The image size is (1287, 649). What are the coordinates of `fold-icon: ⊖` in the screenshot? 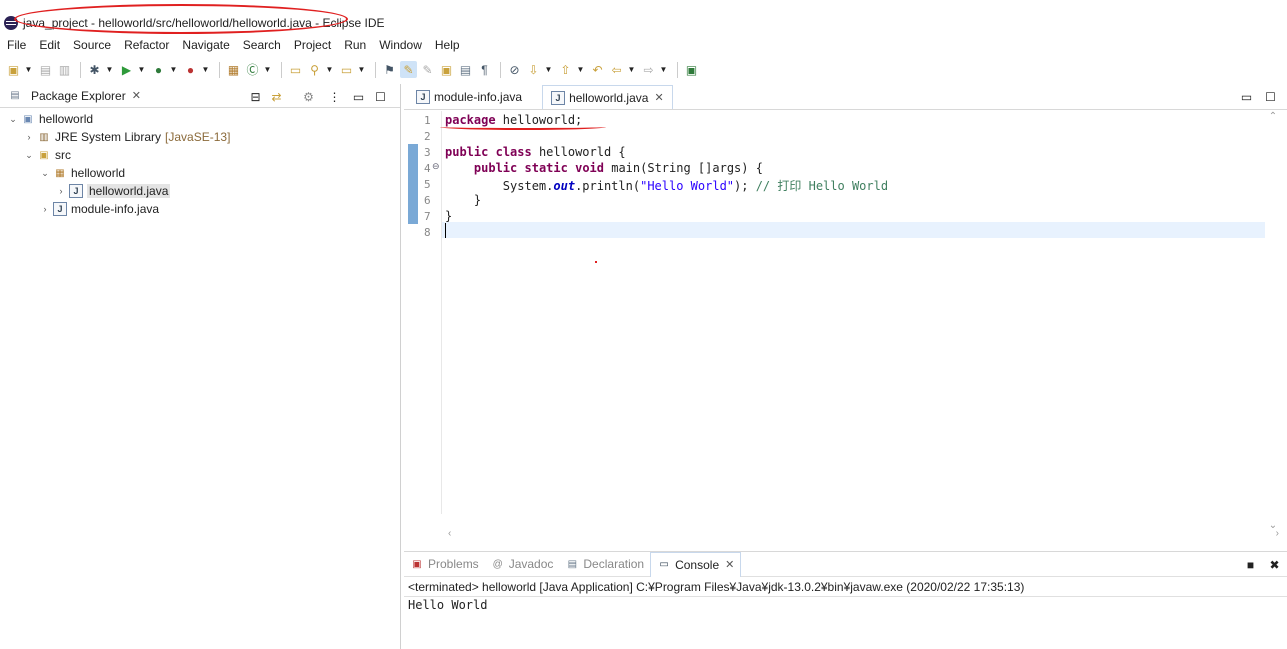 It's located at (436, 166).